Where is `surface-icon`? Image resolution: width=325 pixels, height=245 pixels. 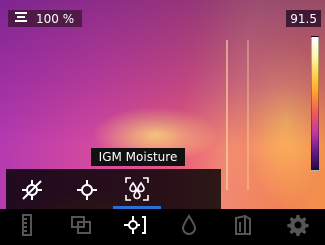
surface-icon is located at coordinates (243, 227).